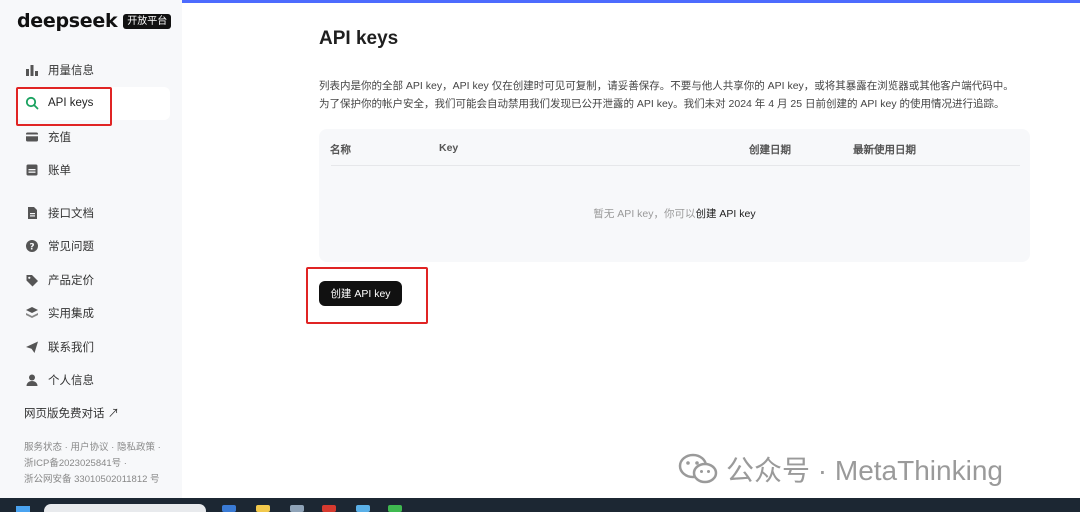 The height and width of the screenshot is (512, 1080). Describe the element at coordinates (71, 280) in the screenshot. I see `sidebar-item-label: 产品定价` at that location.